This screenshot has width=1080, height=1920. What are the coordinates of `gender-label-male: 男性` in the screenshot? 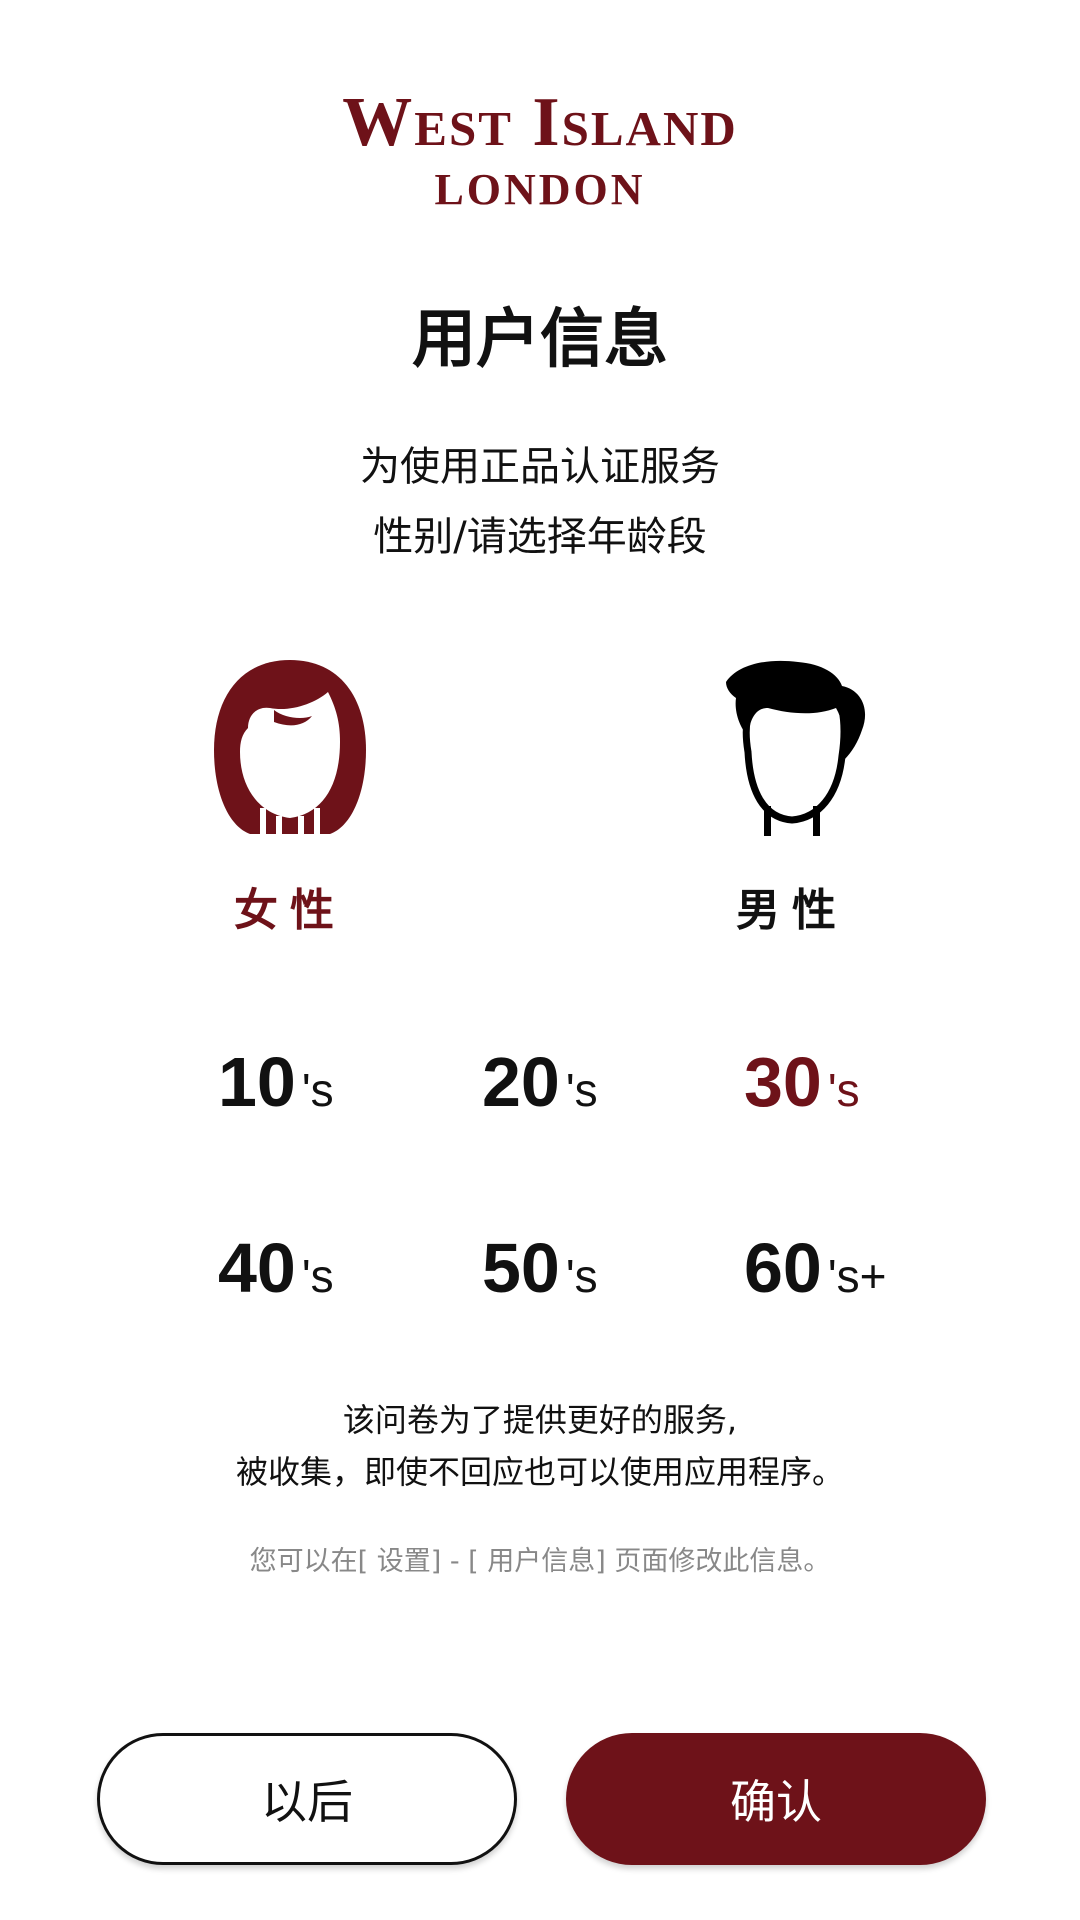 It's located at (792, 910).